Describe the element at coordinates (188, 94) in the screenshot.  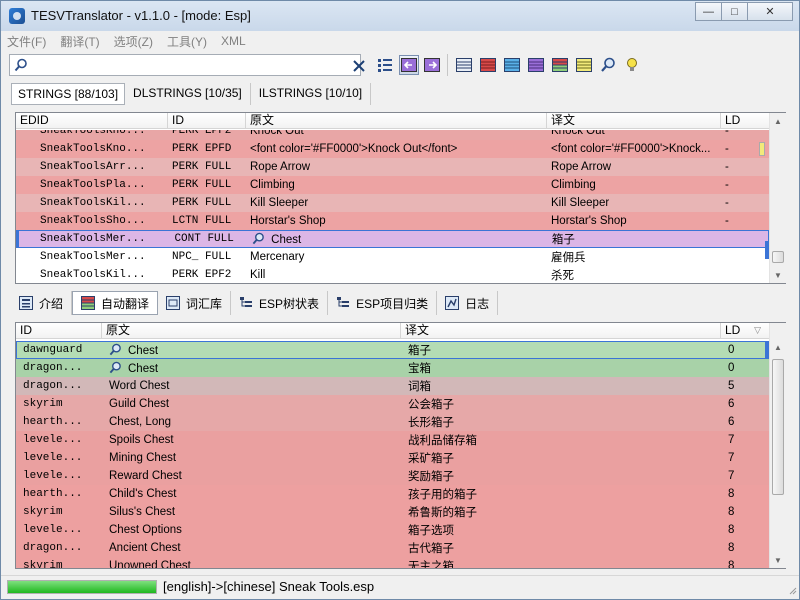
I see `tab-dlstrings: DLSTRINGS [10/35]` at that location.